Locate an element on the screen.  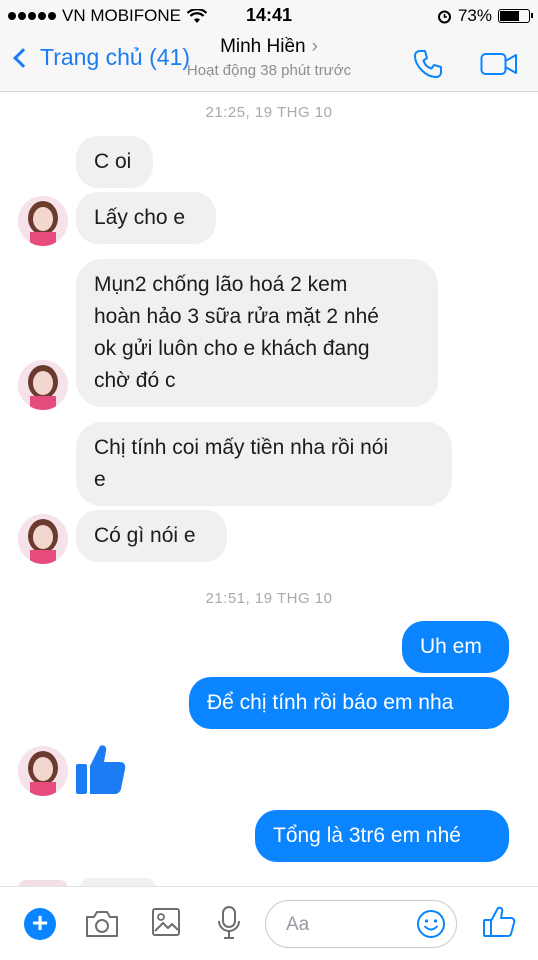
message-text: Tổng là 3tr6 em nhé is located at coordinates (367, 835).